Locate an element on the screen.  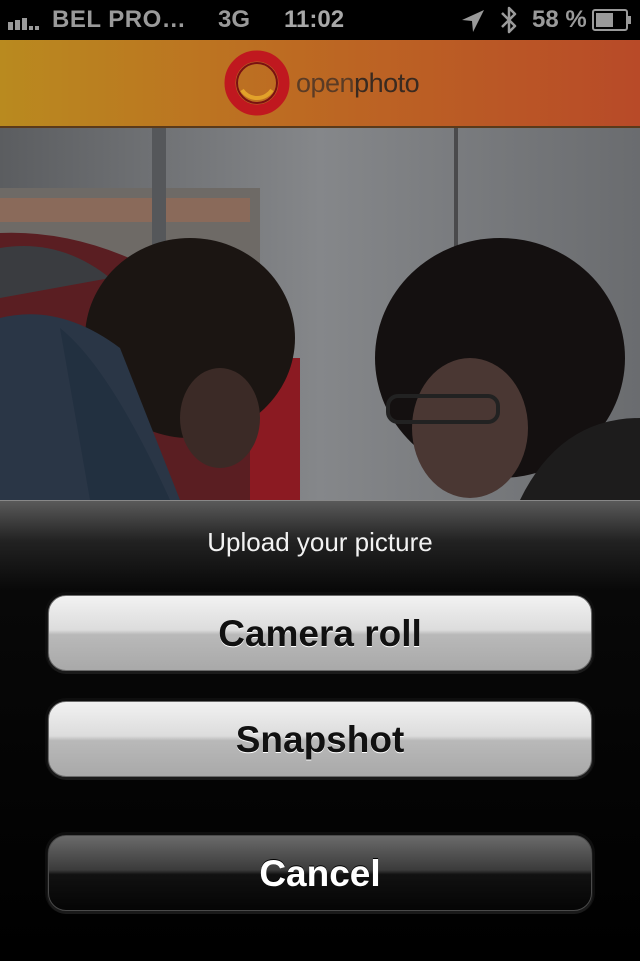
snapshot-button: Snapshot is located at coordinates (320, 739).